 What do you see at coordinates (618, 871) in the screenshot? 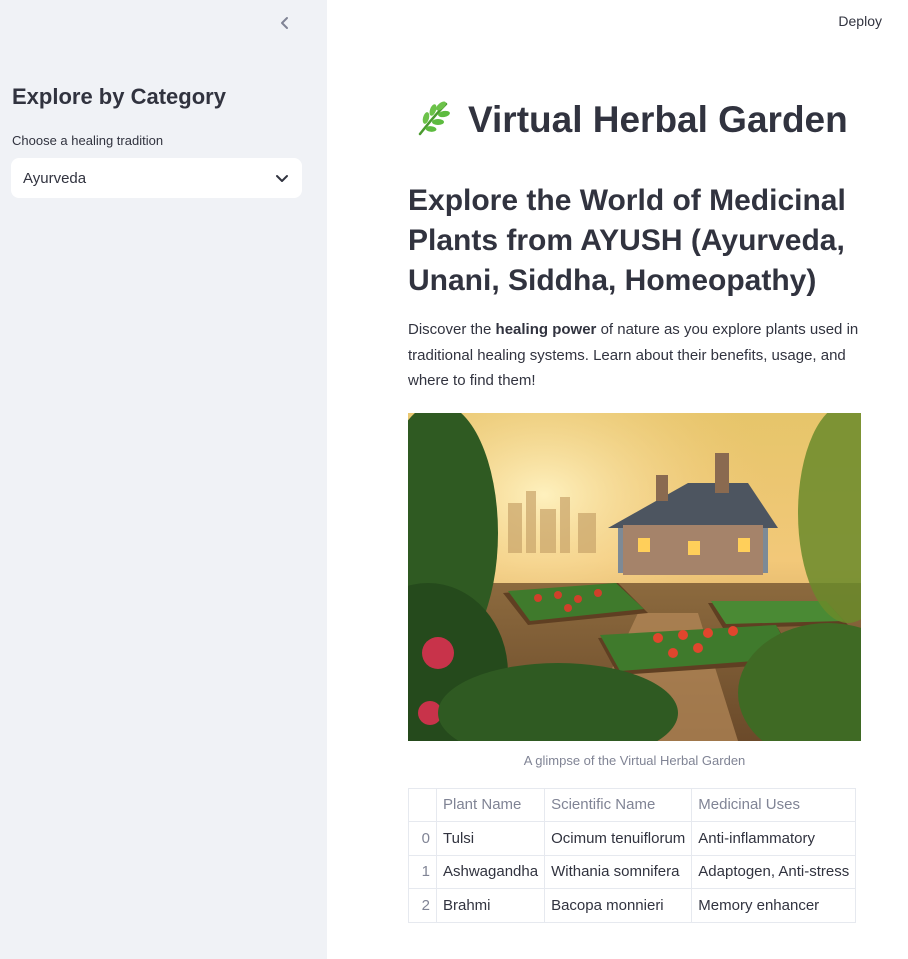
I see `scientific-name-cell: Withania somnifera` at bounding box center [618, 871].